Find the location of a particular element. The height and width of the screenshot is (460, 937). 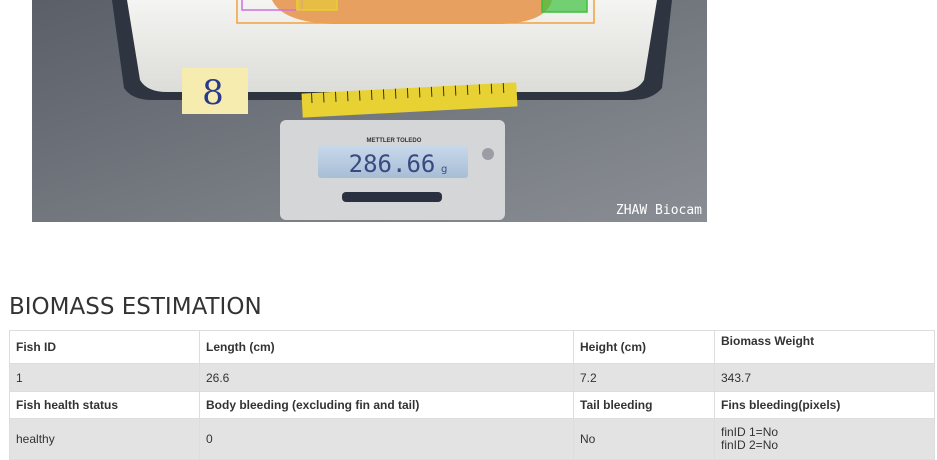

header-health-status: Fish health status is located at coordinates (104, 405).